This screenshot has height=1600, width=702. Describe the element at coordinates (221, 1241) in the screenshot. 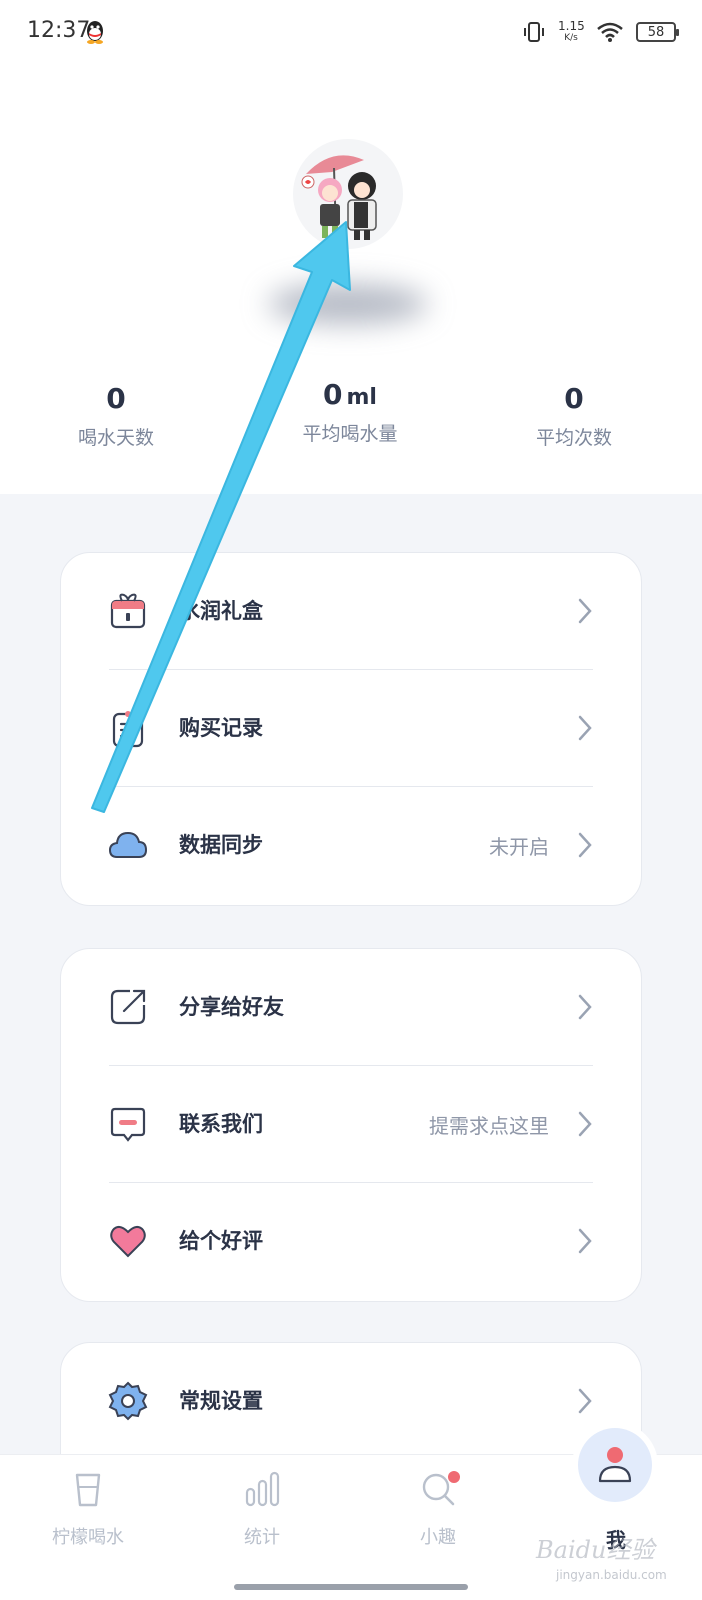

I see `rate-label: 给个好评` at that location.